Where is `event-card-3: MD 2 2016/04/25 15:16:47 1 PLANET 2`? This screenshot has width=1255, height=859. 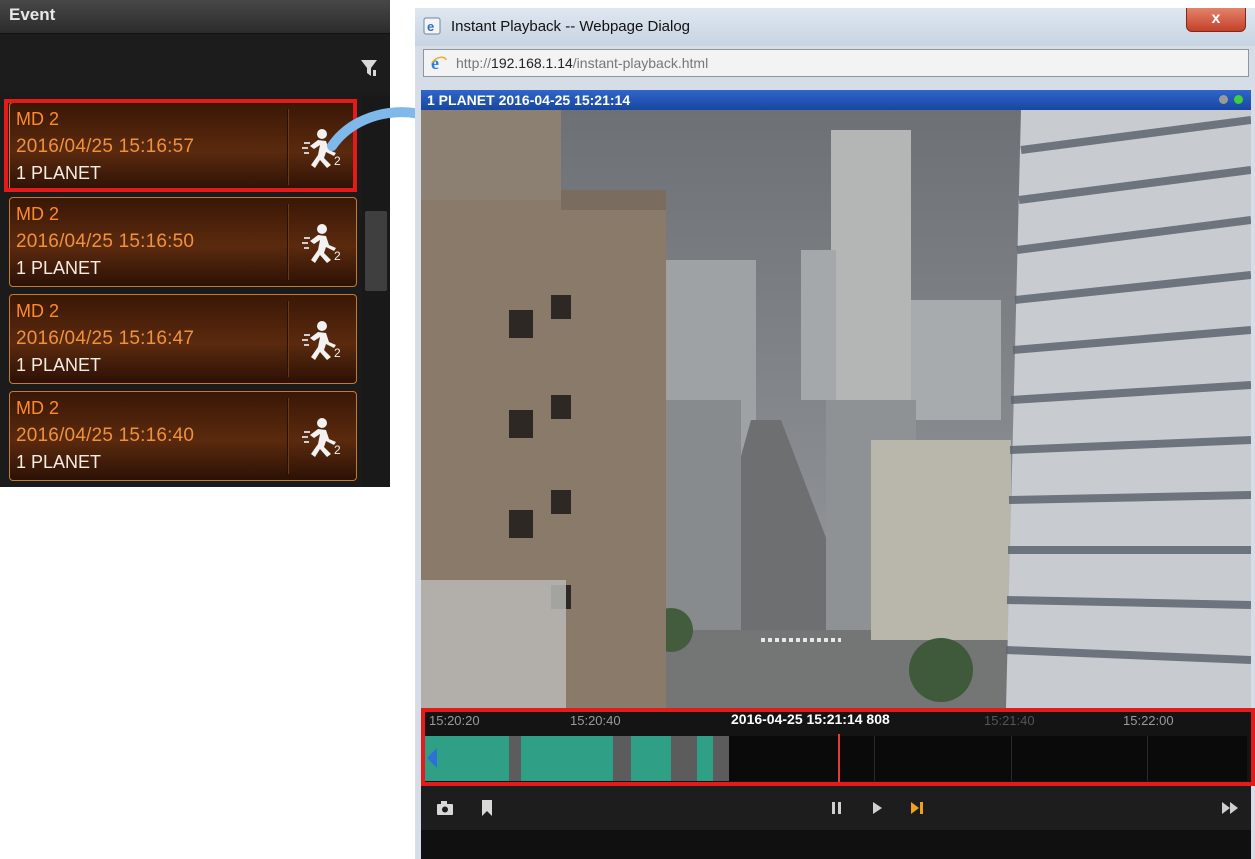
event-card-3: MD 2 2016/04/25 15:16:47 1 PLANET 2 is located at coordinates (183, 339).